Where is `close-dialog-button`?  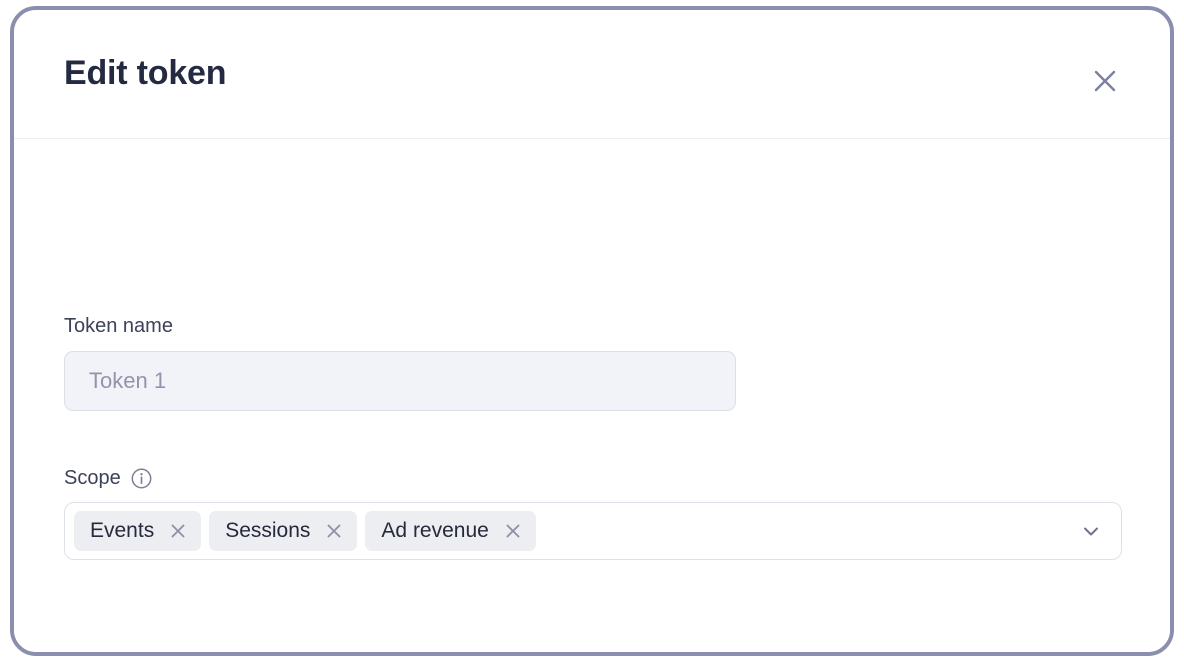 close-dialog-button is located at coordinates (1105, 81).